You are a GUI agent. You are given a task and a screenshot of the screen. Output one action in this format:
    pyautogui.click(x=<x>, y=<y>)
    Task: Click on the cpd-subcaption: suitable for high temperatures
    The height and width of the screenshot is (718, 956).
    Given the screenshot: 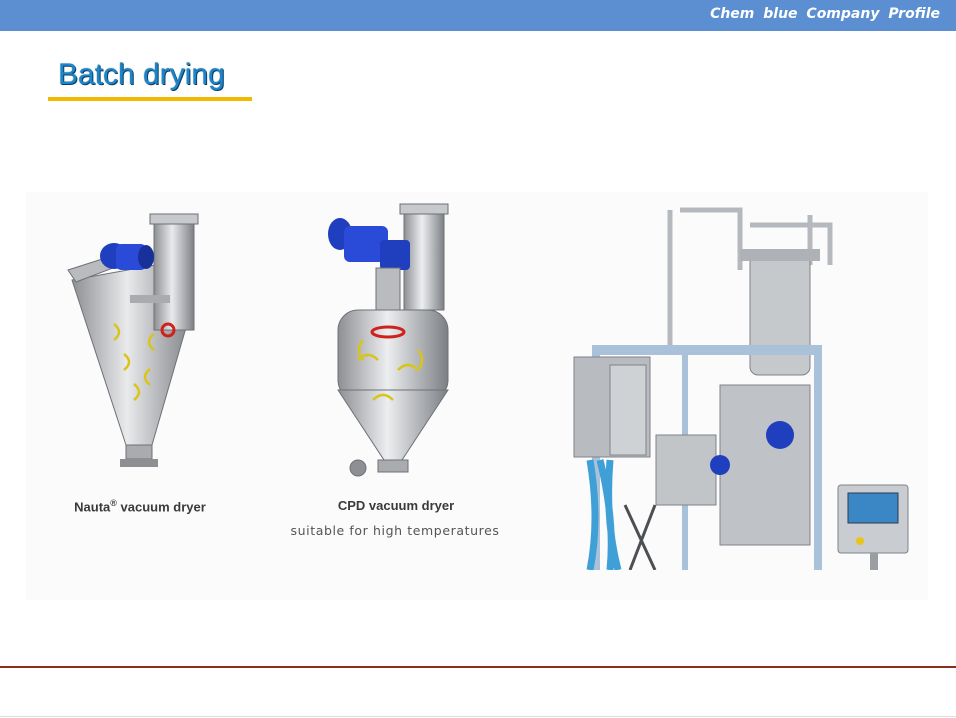 What is the action you would take?
    pyautogui.click(x=395, y=530)
    